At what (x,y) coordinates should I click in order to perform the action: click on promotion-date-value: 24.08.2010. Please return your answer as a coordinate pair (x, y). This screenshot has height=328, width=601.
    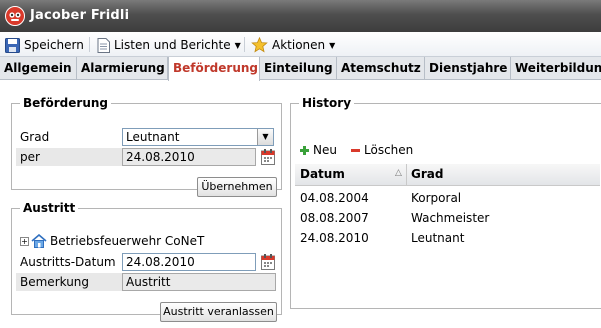
    Looking at the image, I should click on (160, 157).